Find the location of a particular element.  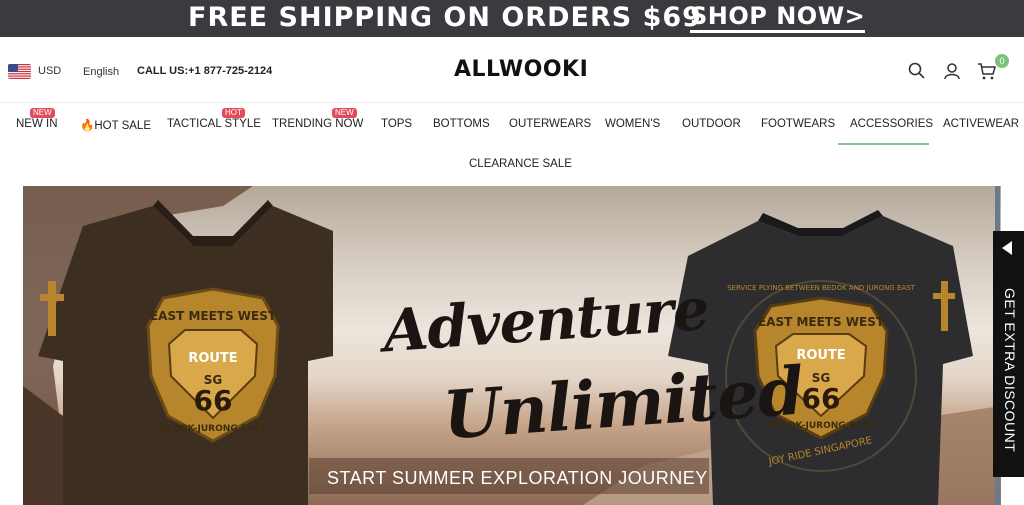

nav-item-tactical-style: Hot TACTICAL STYLE is located at coordinates (214, 119).